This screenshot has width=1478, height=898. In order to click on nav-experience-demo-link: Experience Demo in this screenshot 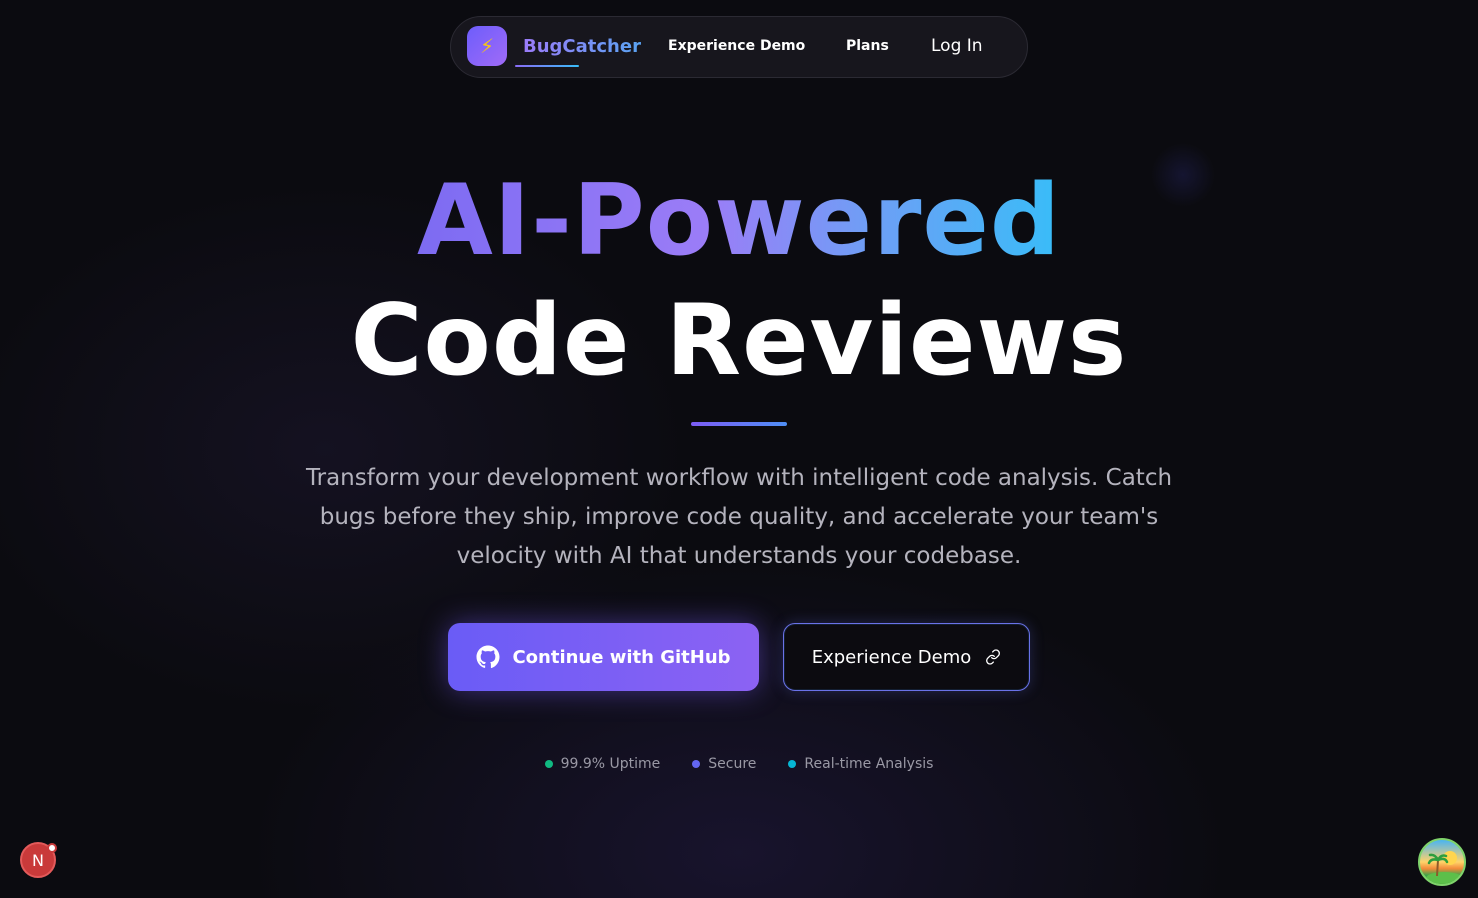, I will do `click(736, 46)`.